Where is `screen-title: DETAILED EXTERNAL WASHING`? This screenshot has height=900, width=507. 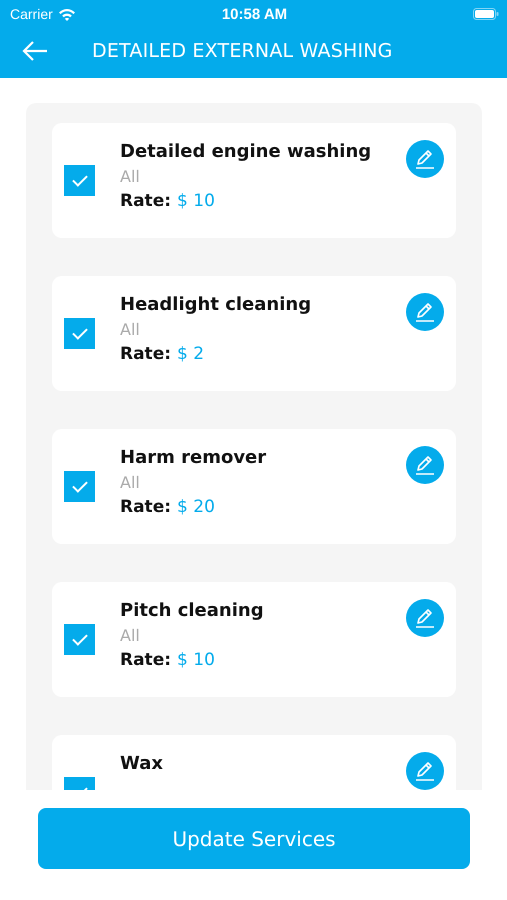 screen-title: DETAILED EXTERNAL WASHING is located at coordinates (242, 51).